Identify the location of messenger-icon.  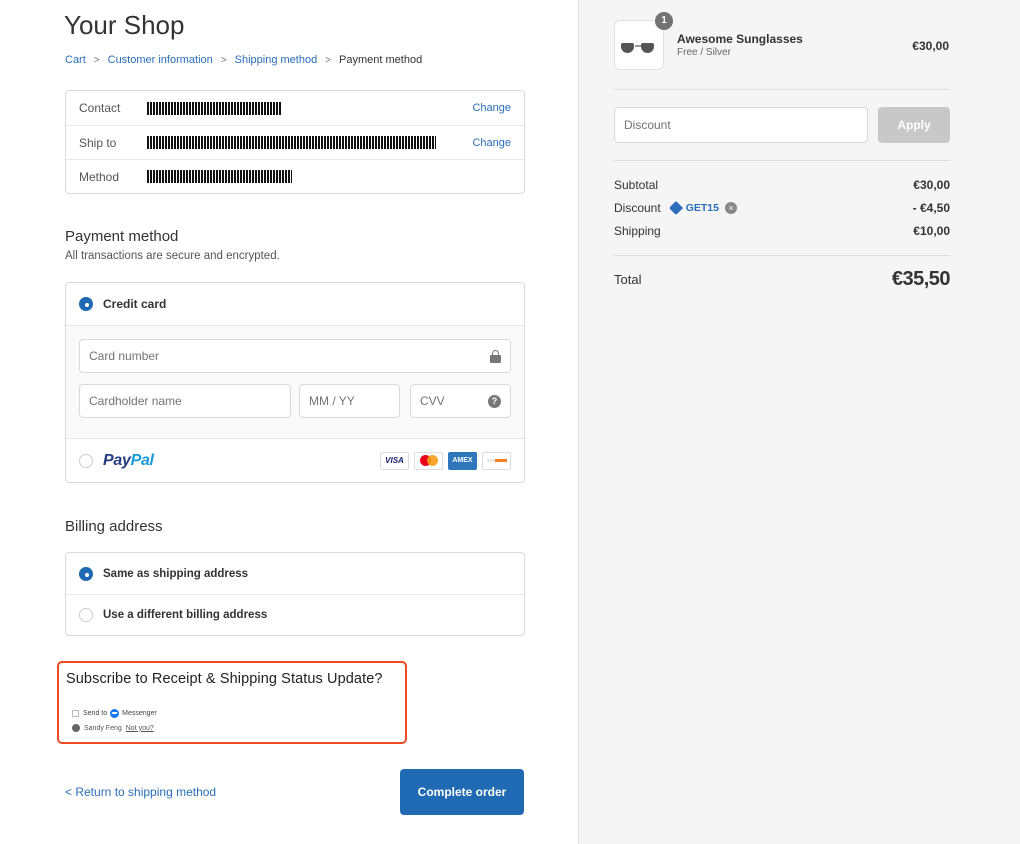
(115, 713).